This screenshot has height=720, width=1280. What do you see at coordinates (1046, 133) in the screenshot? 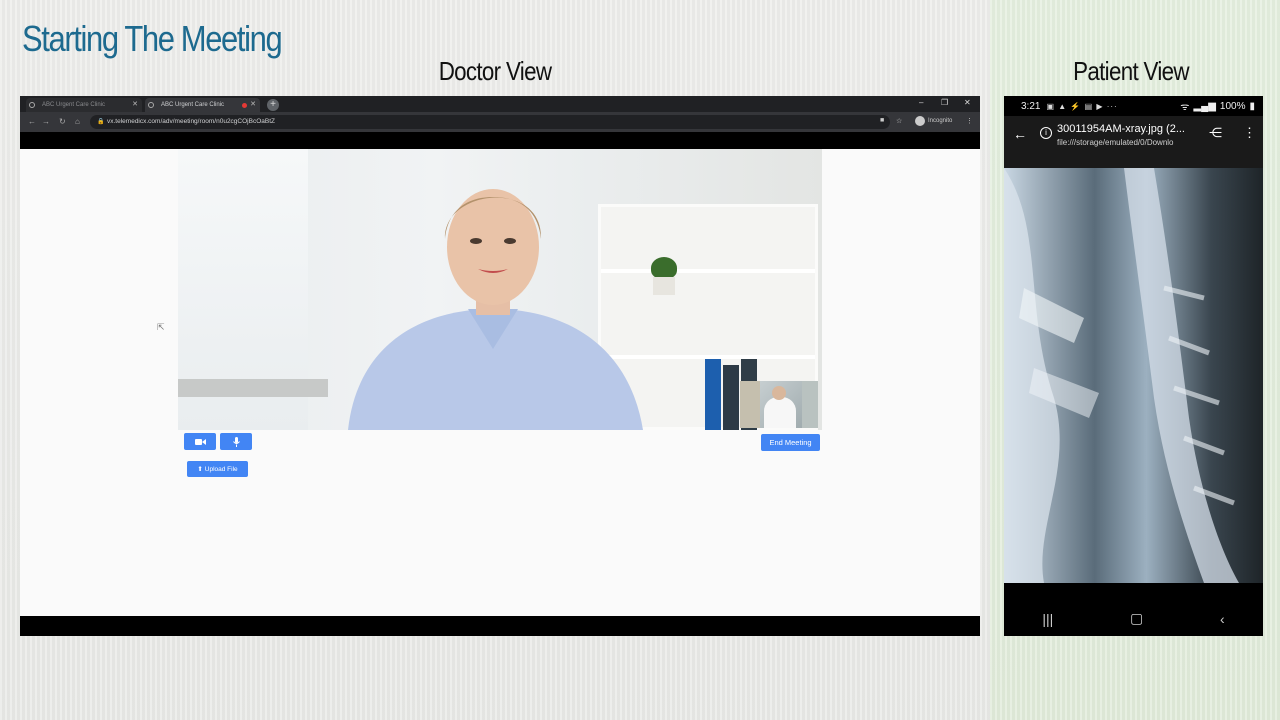
I see `info-icon: i` at bounding box center [1046, 133].